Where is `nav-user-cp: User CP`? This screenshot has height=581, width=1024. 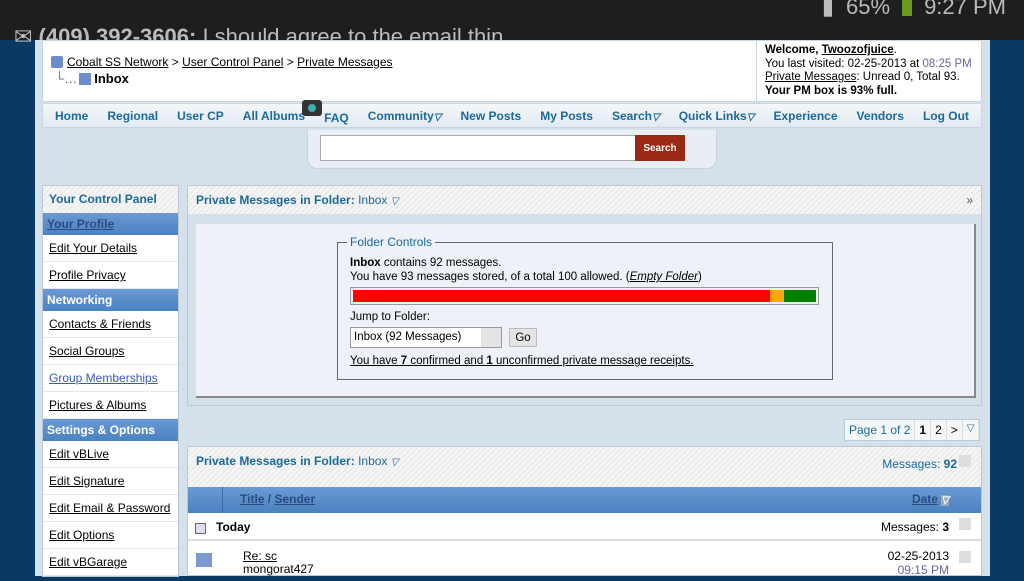 nav-user-cp: User CP is located at coordinates (200, 116).